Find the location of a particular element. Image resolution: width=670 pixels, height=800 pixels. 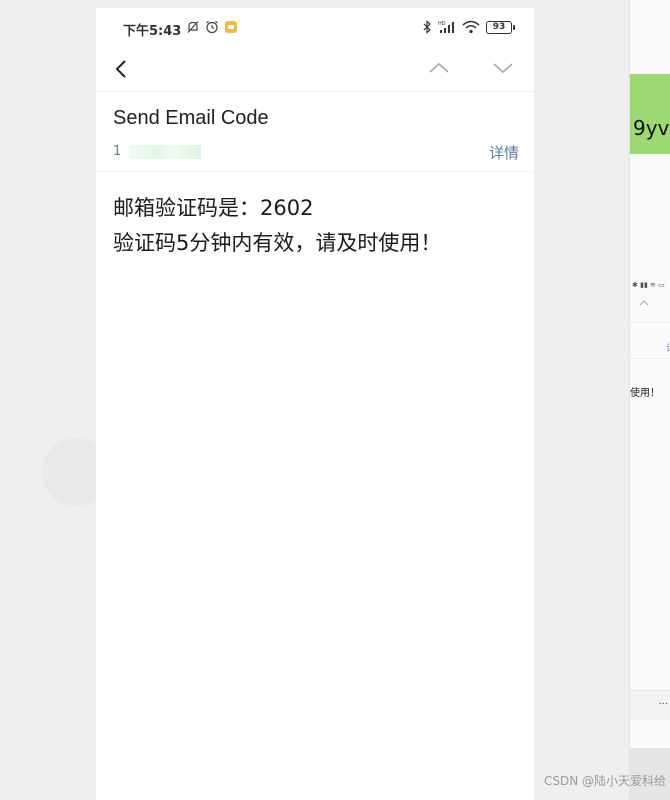

code-highlight-box: 9yv8 is located at coordinates (650, 114).